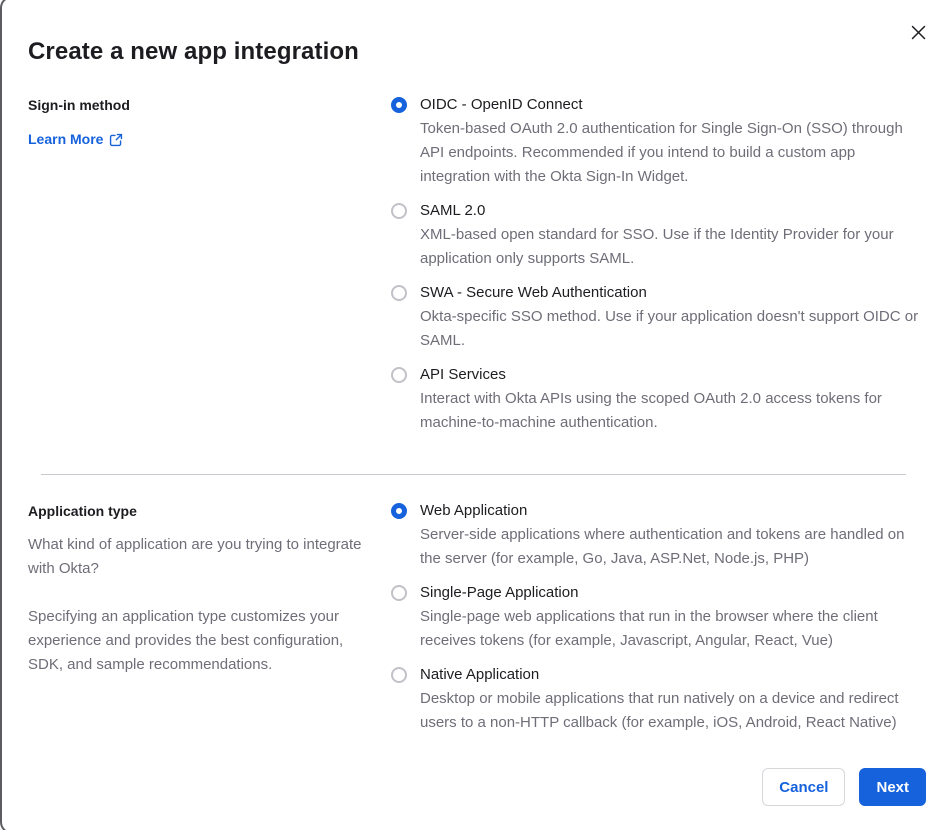 Image resolution: width=950 pixels, height=830 pixels. What do you see at coordinates (66, 139) in the screenshot?
I see `learn-more-label: Learn More` at bounding box center [66, 139].